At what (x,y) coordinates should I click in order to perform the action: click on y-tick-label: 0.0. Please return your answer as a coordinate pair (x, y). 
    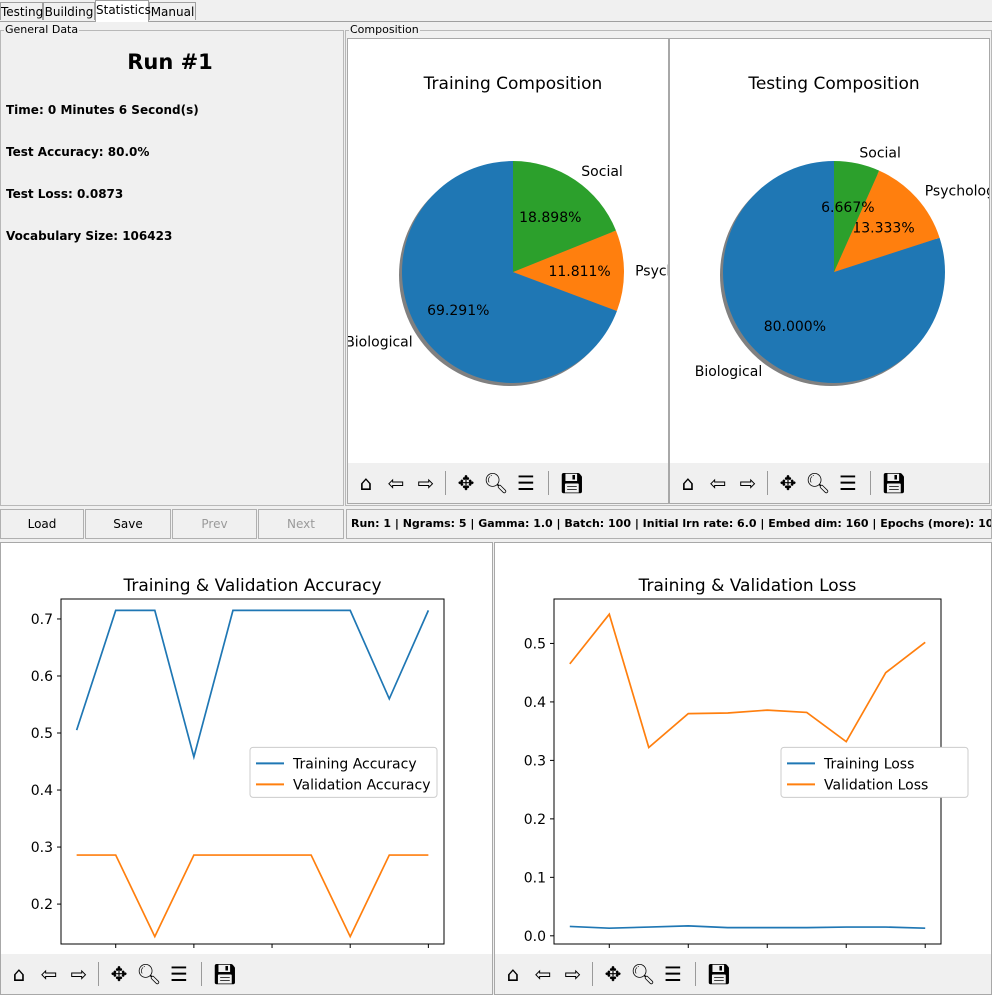
    Looking at the image, I should click on (535, 937).